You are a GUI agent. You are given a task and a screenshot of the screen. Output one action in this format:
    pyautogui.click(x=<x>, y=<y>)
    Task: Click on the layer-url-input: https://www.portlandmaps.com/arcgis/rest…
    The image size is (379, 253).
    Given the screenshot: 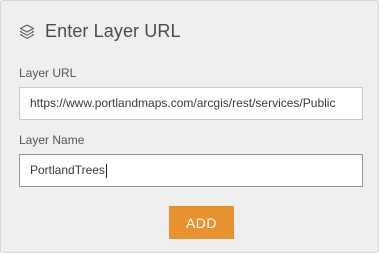 What is the action you would take?
    pyautogui.click(x=191, y=103)
    